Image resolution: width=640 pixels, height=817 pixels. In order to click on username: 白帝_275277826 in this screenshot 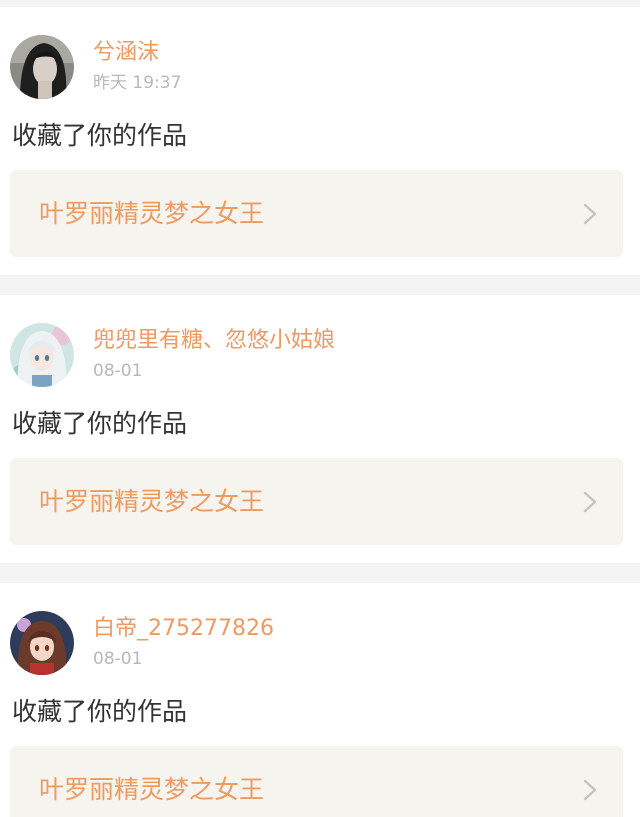, I will do `click(183, 629)`.